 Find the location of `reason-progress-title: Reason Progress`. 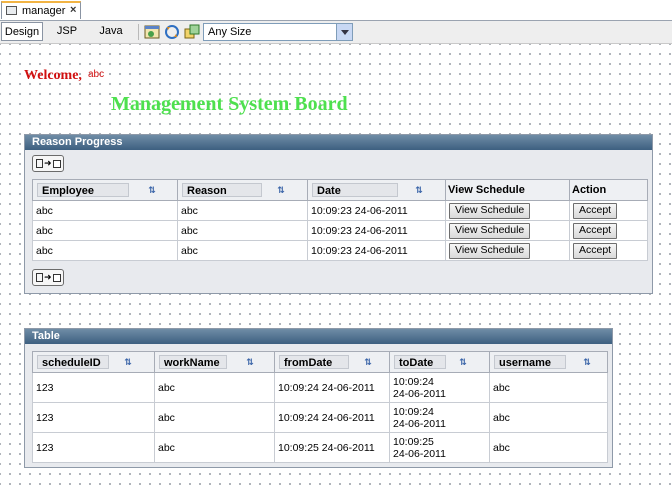

reason-progress-title: Reason Progress is located at coordinates (338, 142).